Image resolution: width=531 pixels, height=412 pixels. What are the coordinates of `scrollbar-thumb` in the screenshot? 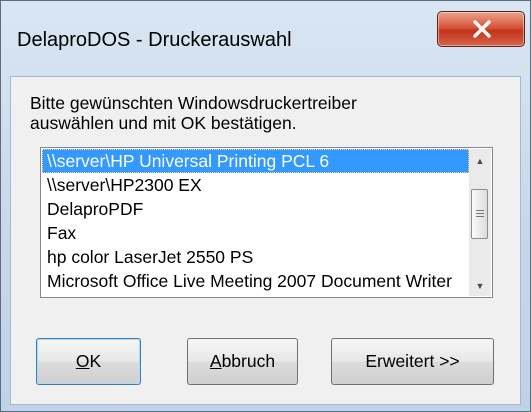 It's located at (479, 214).